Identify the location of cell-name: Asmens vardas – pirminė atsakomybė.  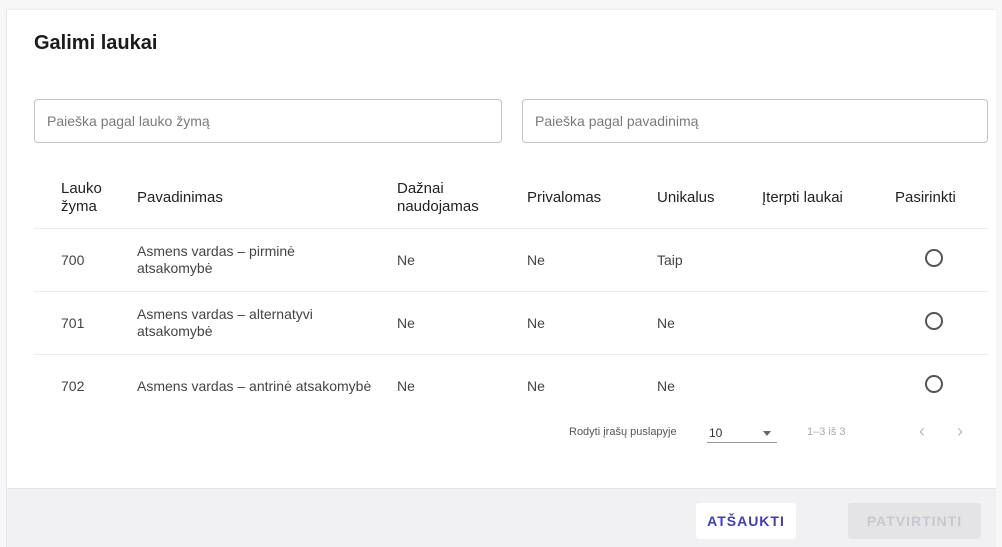
(244, 260).